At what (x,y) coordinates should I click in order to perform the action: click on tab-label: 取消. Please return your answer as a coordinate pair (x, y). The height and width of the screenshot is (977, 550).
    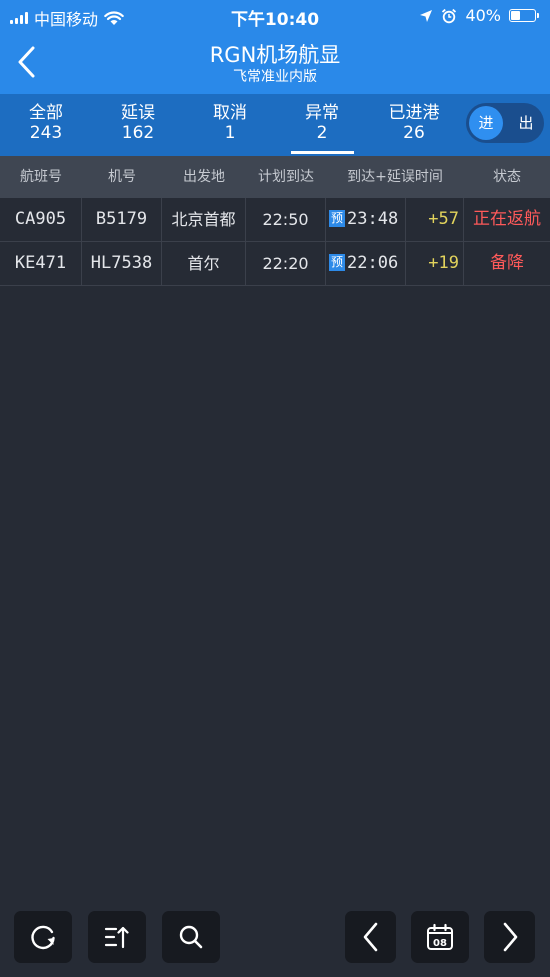
    Looking at the image, I should click on (230, 113).